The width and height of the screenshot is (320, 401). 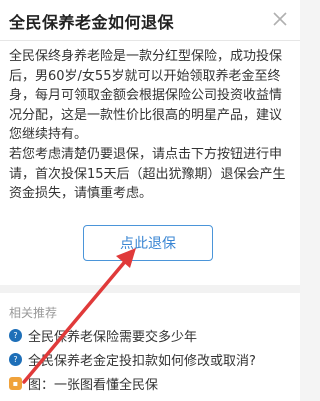 I want to click on related-item-label: 全民保养老金定投扣款如何修改或取消?, so click(x=142, y=361).